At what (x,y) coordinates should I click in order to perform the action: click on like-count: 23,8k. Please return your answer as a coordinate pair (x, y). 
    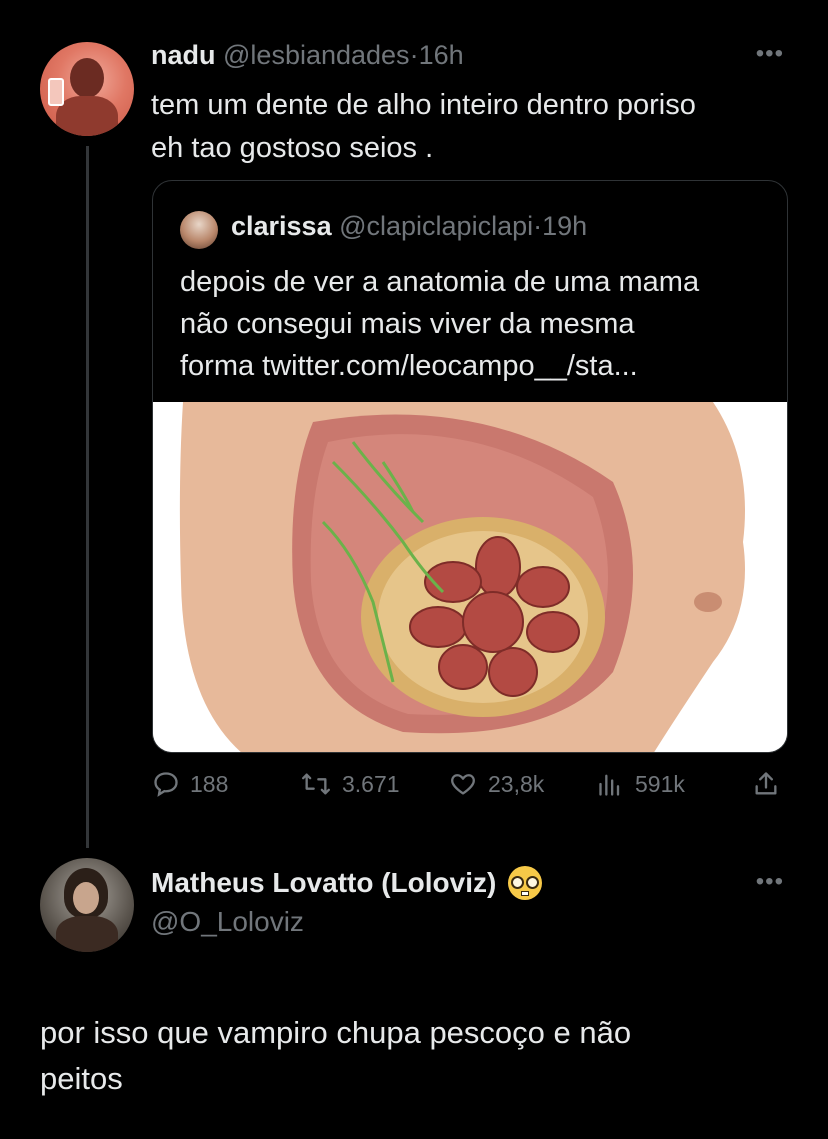
    Looking at the image, I should click on (516, 783).